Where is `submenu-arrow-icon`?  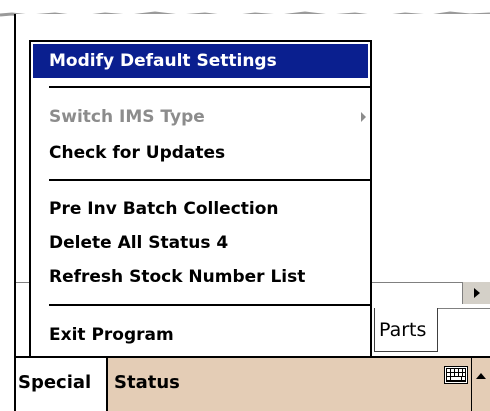
submenu-arrow-icon is located at coordinates (363, 117).